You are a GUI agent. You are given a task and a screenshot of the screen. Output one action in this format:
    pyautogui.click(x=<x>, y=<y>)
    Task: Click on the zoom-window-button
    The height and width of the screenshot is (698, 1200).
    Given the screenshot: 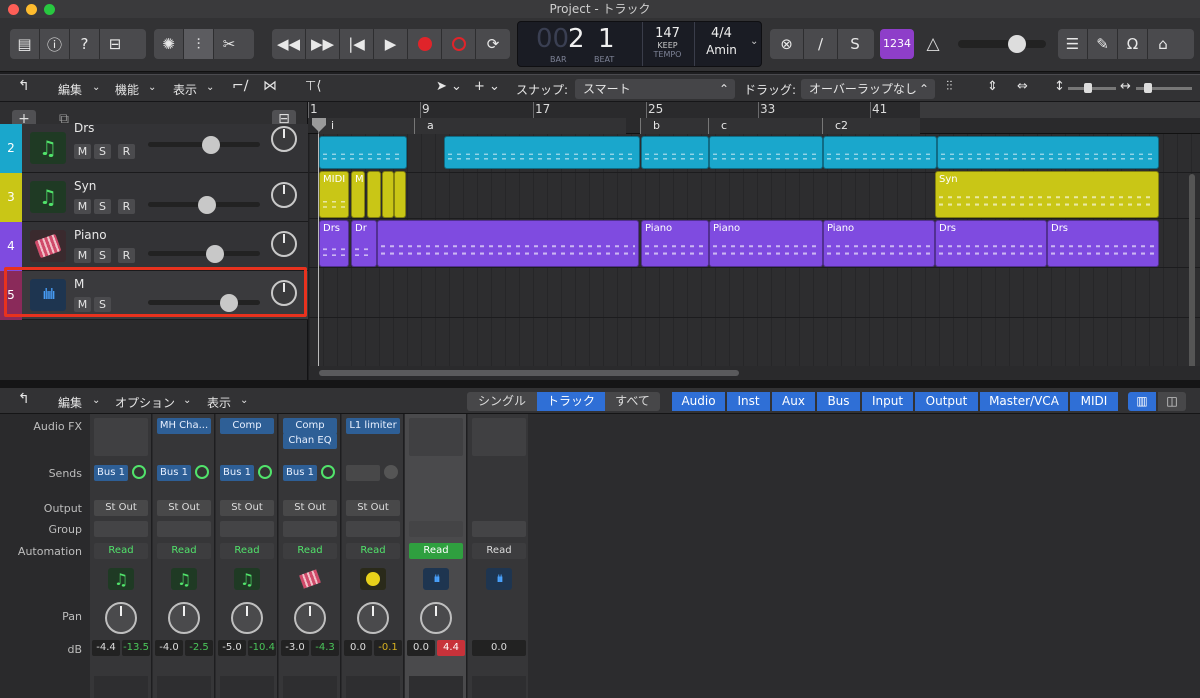 What is the action you would take?
    pyautogui.click(x=49, y=9)
    